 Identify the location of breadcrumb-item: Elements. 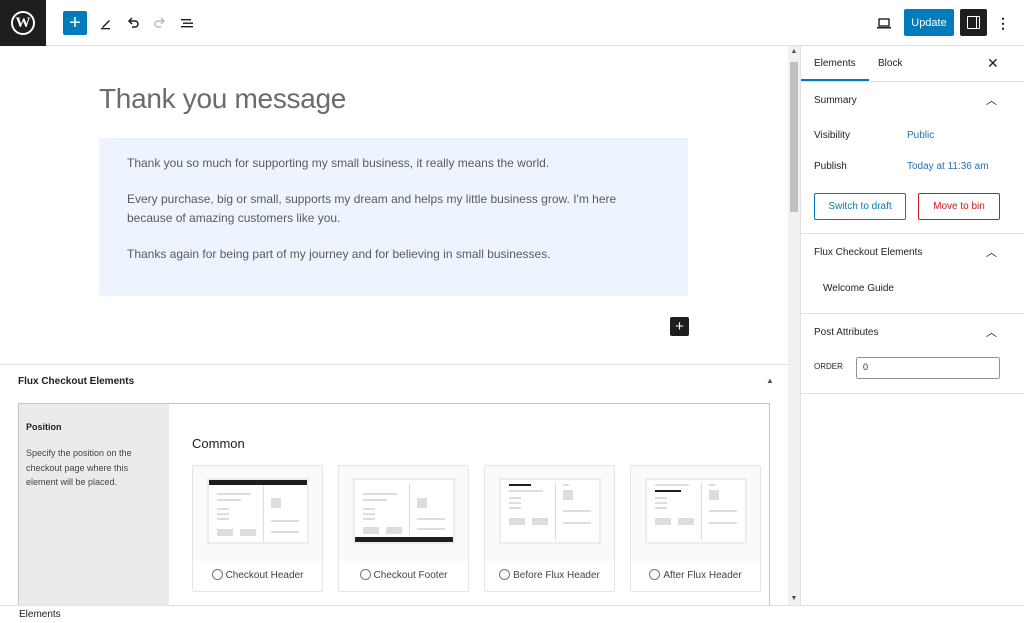
(40, 614).